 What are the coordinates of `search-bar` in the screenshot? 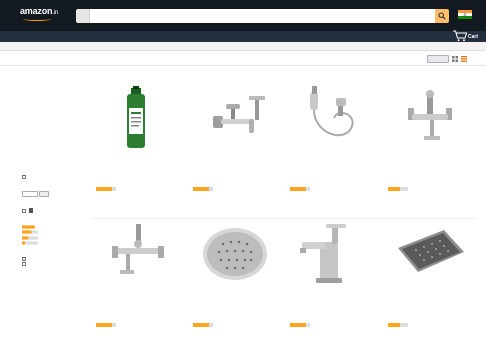 It's located at (262, 16).